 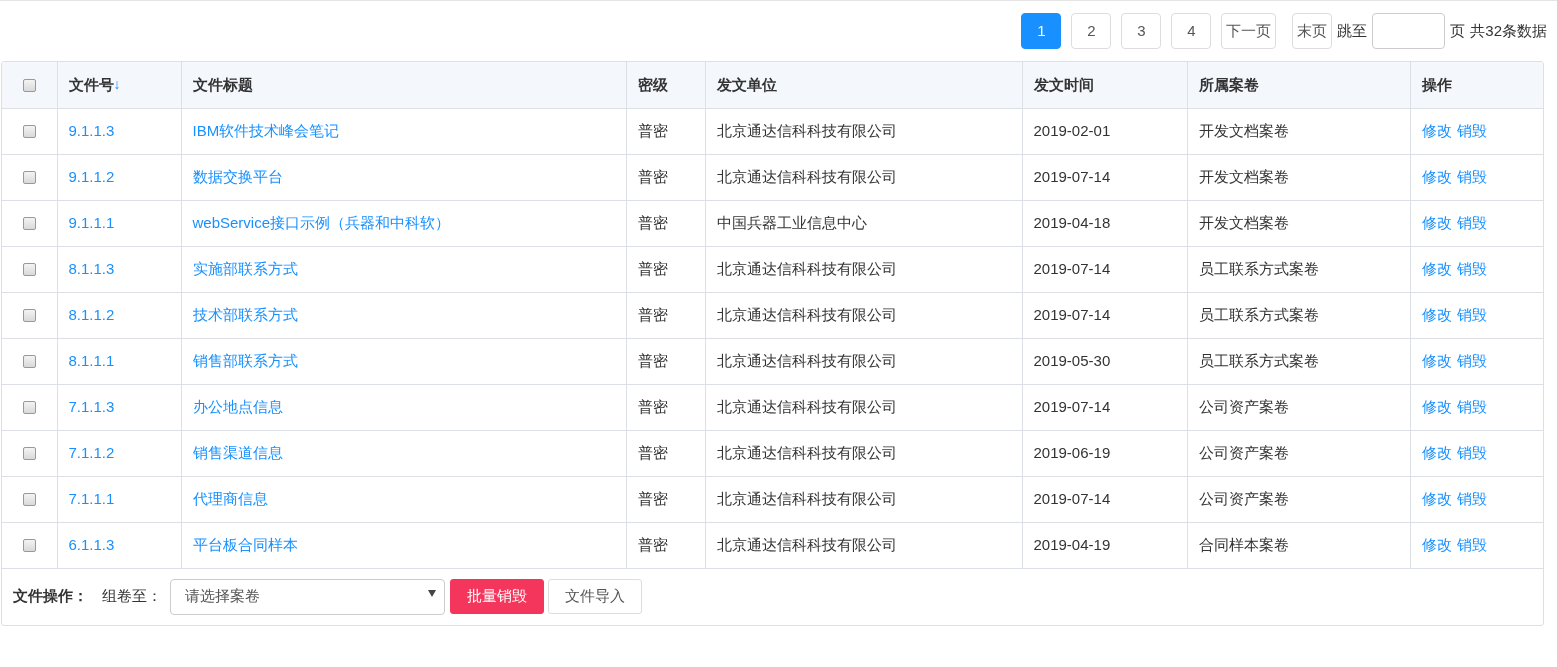 What do you see at coordinates (1249, 31) in the screenshot?
I see `next-page-button: 下一页` at bounding box center [1249, 31].